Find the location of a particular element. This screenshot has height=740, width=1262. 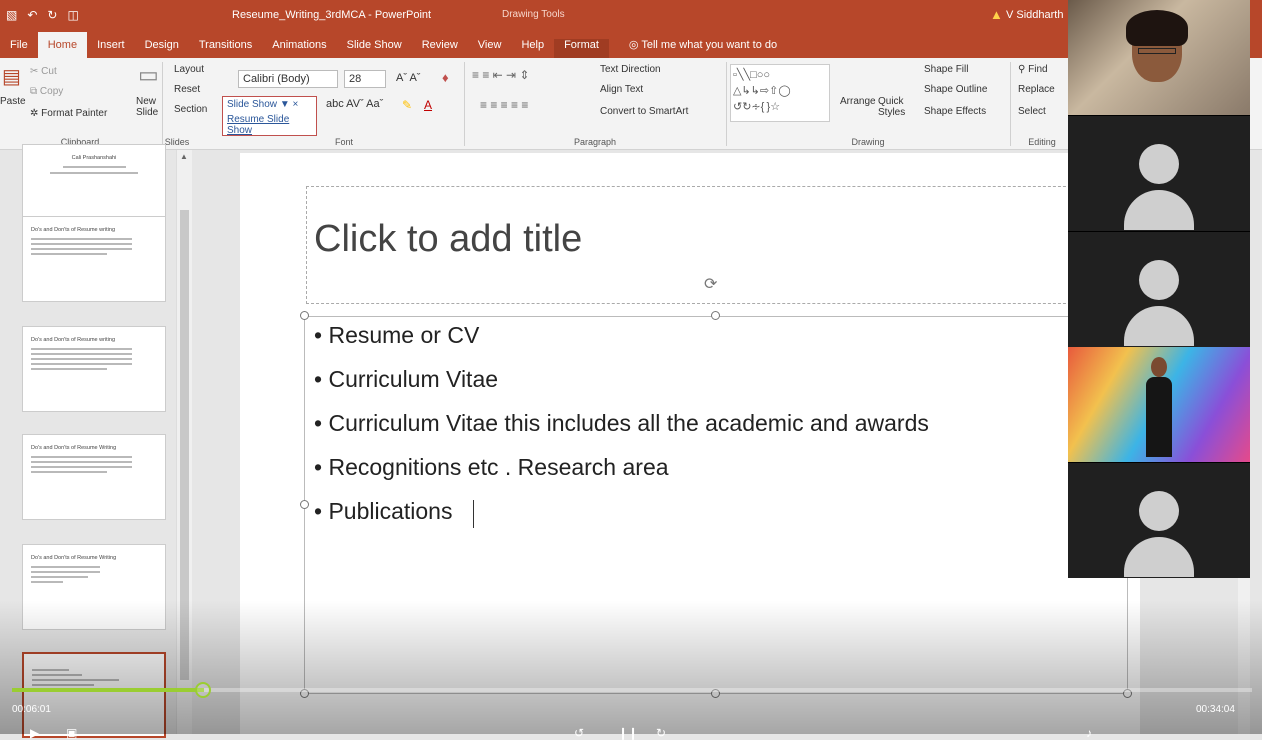

editing-group-label: Editing is located at coordinates (1042, 142).